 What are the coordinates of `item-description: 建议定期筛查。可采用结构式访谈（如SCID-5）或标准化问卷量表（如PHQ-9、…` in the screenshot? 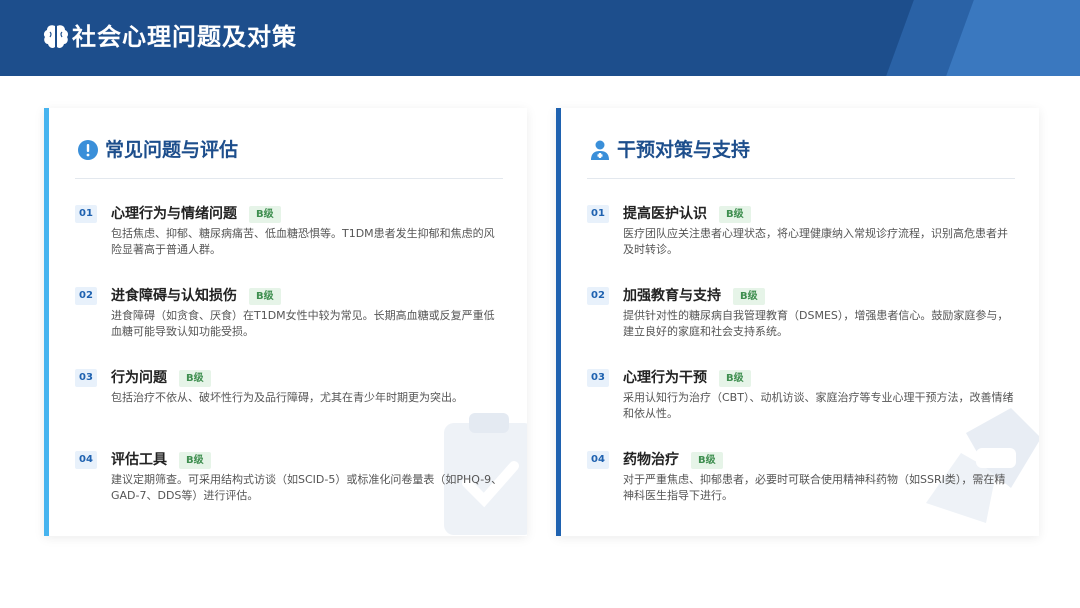 It's located at (307, 487).